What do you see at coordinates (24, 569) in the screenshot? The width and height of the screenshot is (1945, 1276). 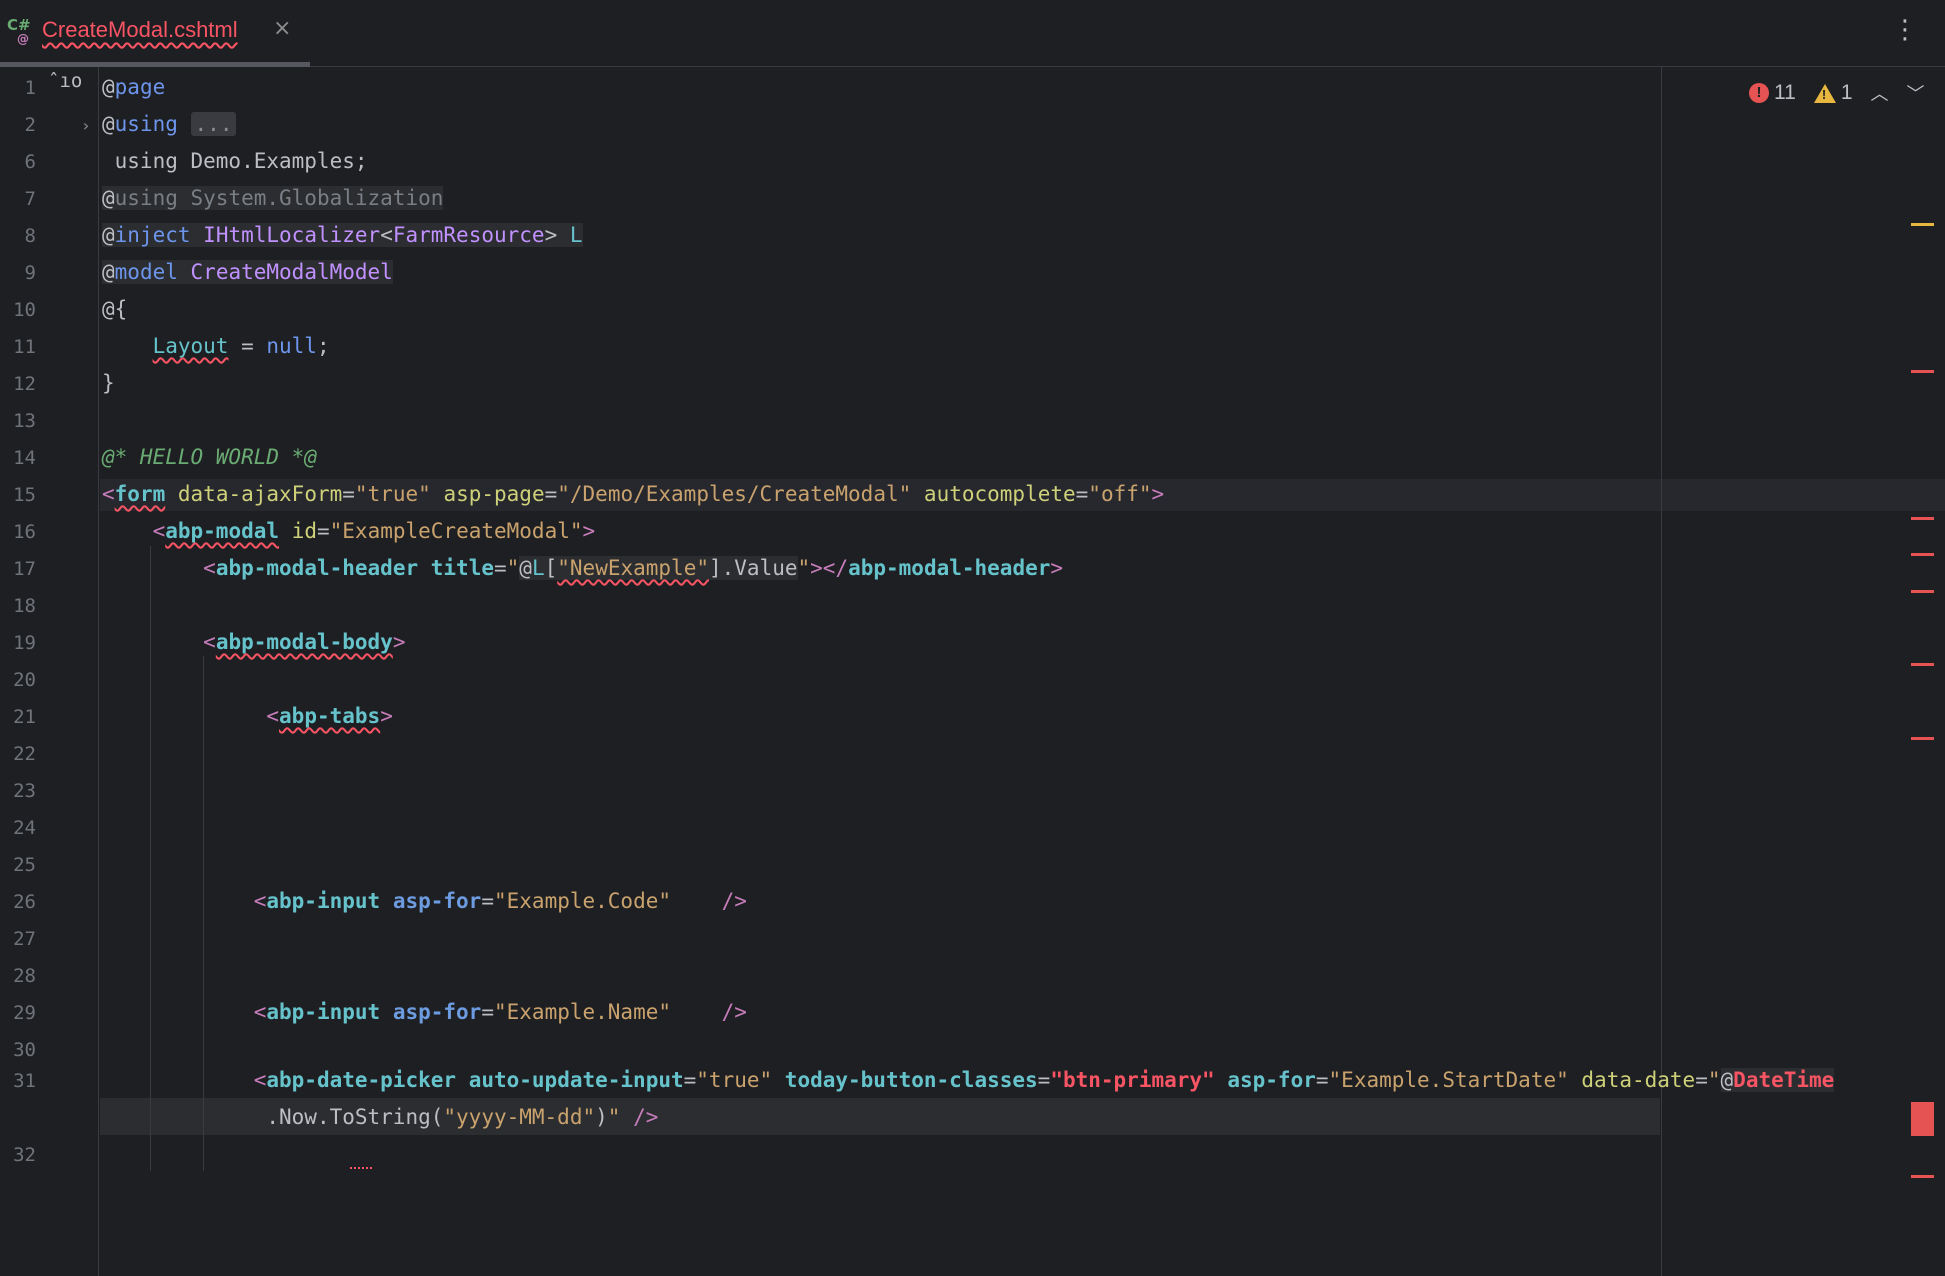 I see `line-number: 17` at bounding box center [24, 569].